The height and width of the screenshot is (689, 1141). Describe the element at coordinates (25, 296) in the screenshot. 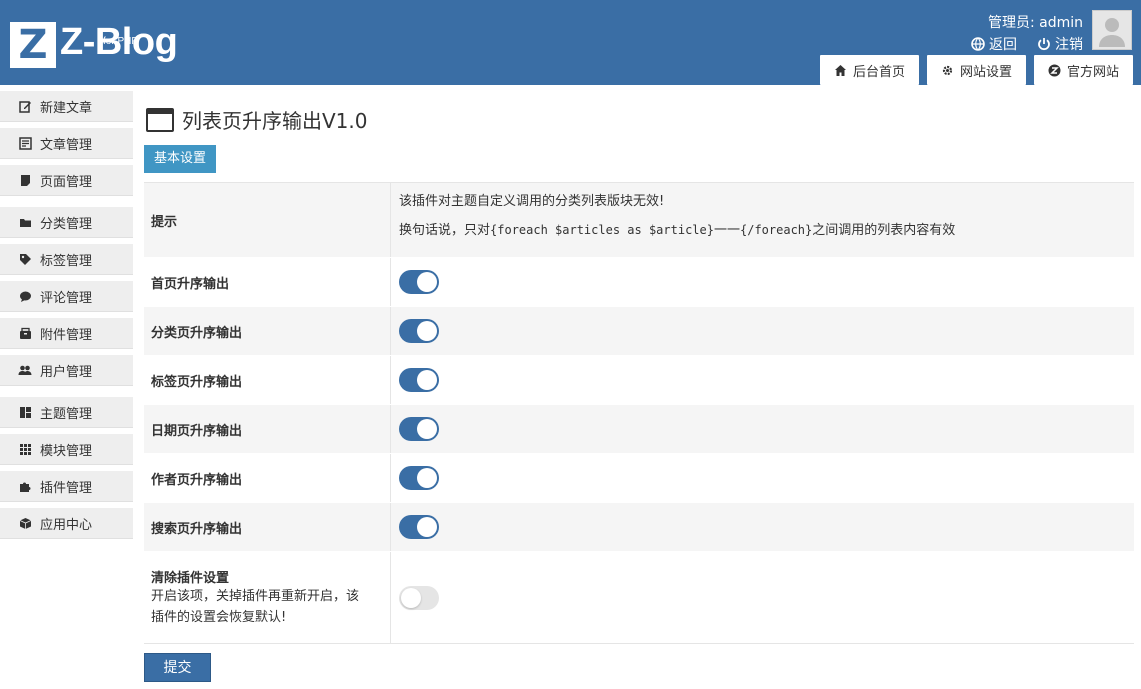

I see `comment-icon` at that location.